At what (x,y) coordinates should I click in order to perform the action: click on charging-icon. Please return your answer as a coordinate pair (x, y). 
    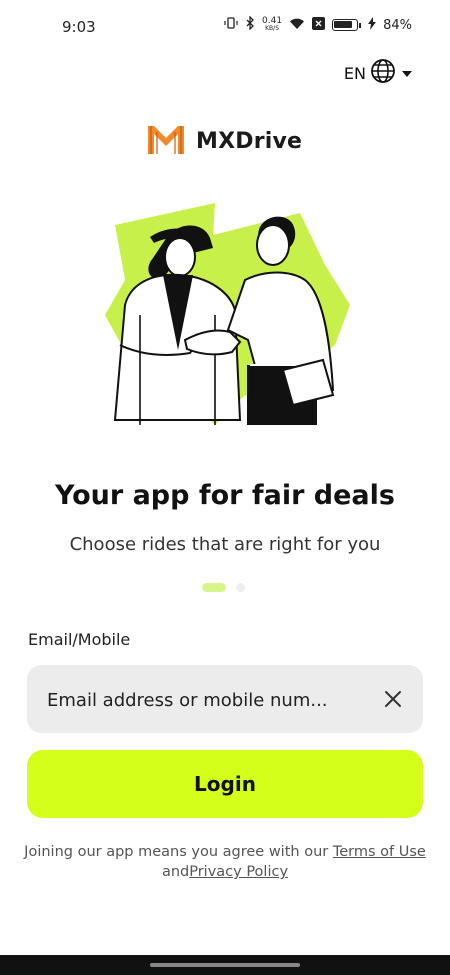
    Looking at the image, I should click on (372, 25).